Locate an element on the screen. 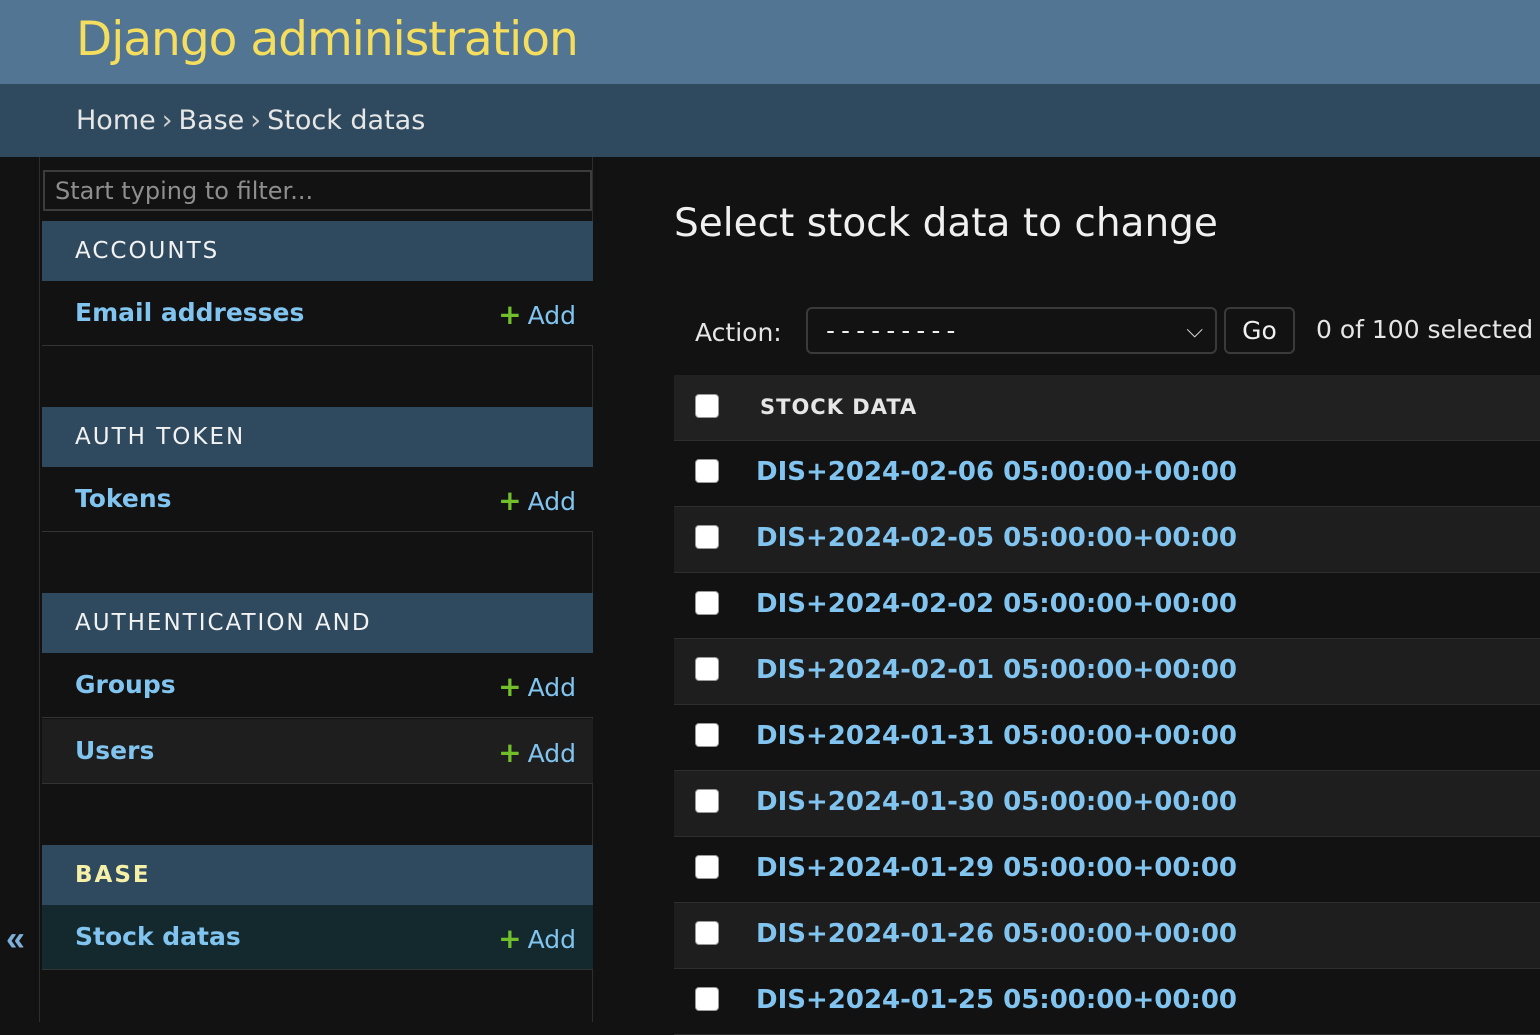 This screenshot has width=1540, height=1035. chevron-down-icon: ⌵ is located at coordinates (1194, 330).